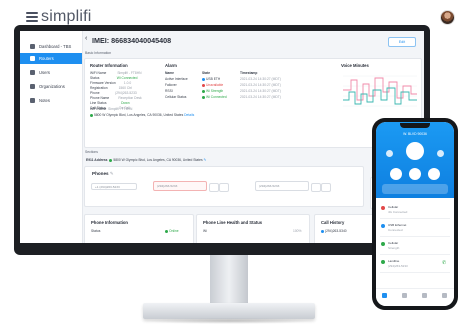 The height and width of the screenshot is (336, 474). I want to click on phone-status-label: Status, so click(96, 231).